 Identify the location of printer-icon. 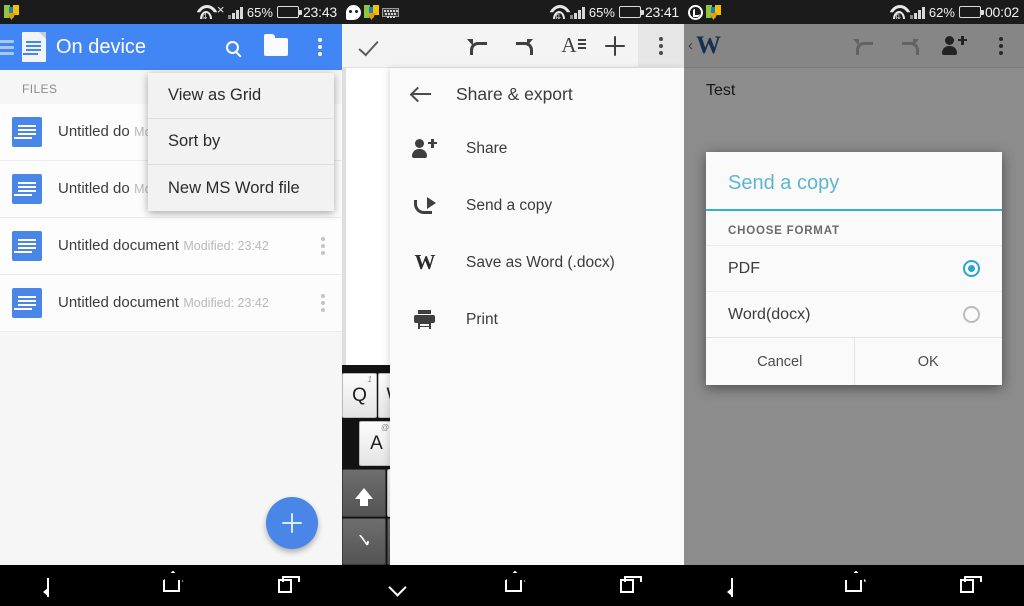
(425, 319).